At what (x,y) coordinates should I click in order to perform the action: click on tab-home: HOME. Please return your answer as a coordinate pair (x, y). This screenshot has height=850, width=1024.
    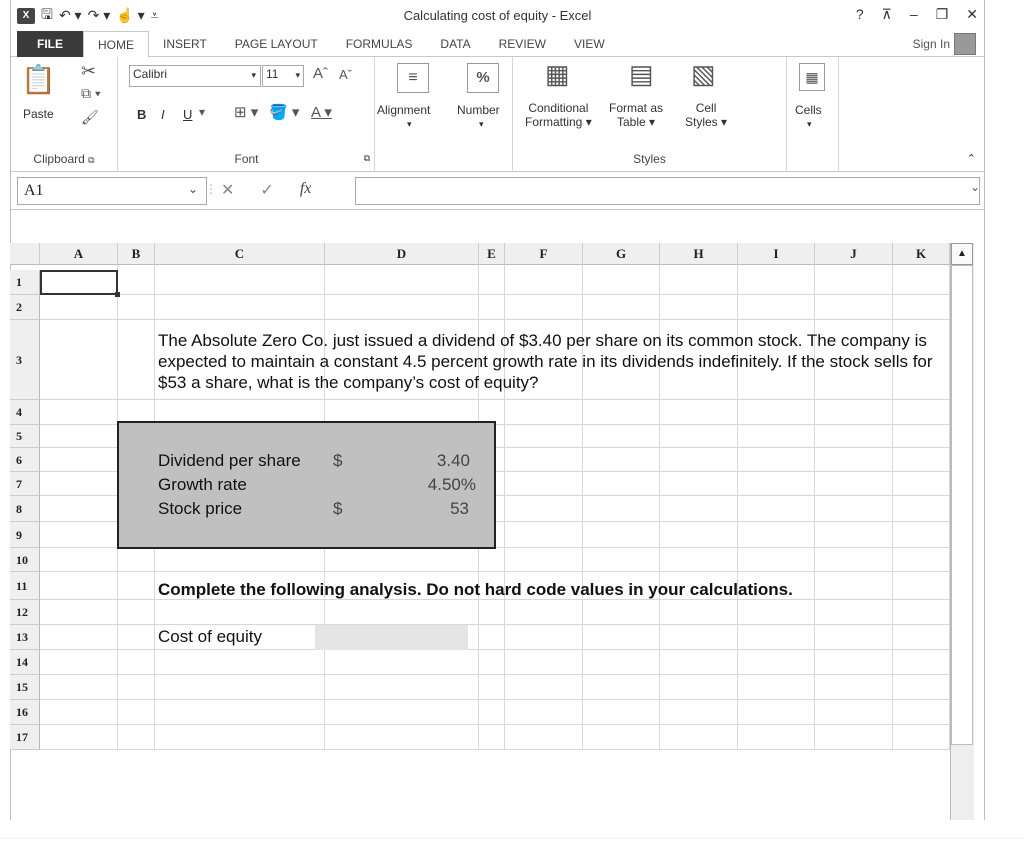
    Looking at the image, I should click on (116, 44).